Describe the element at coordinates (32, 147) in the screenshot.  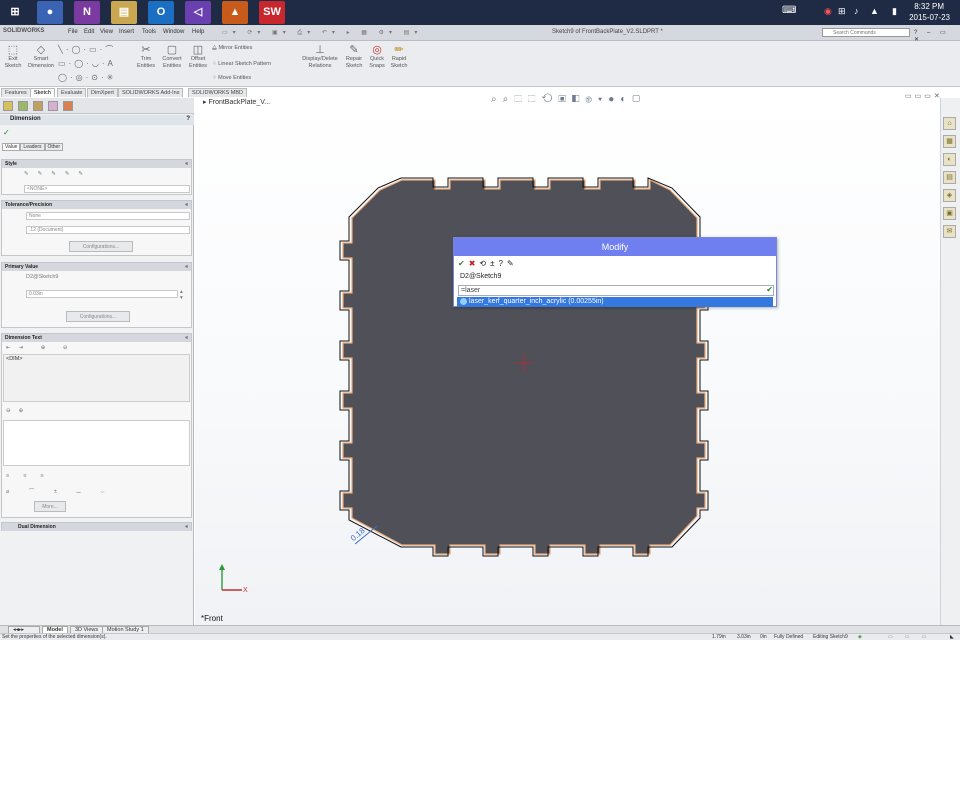
I see `tab-leaders: Leaders` at that location.